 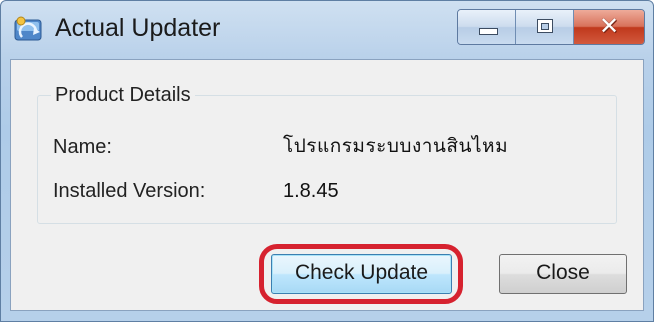 What do you see at coordinates (487, 27) in the screenshot?
I see `minimize-button` at bounding box center [487, 27].